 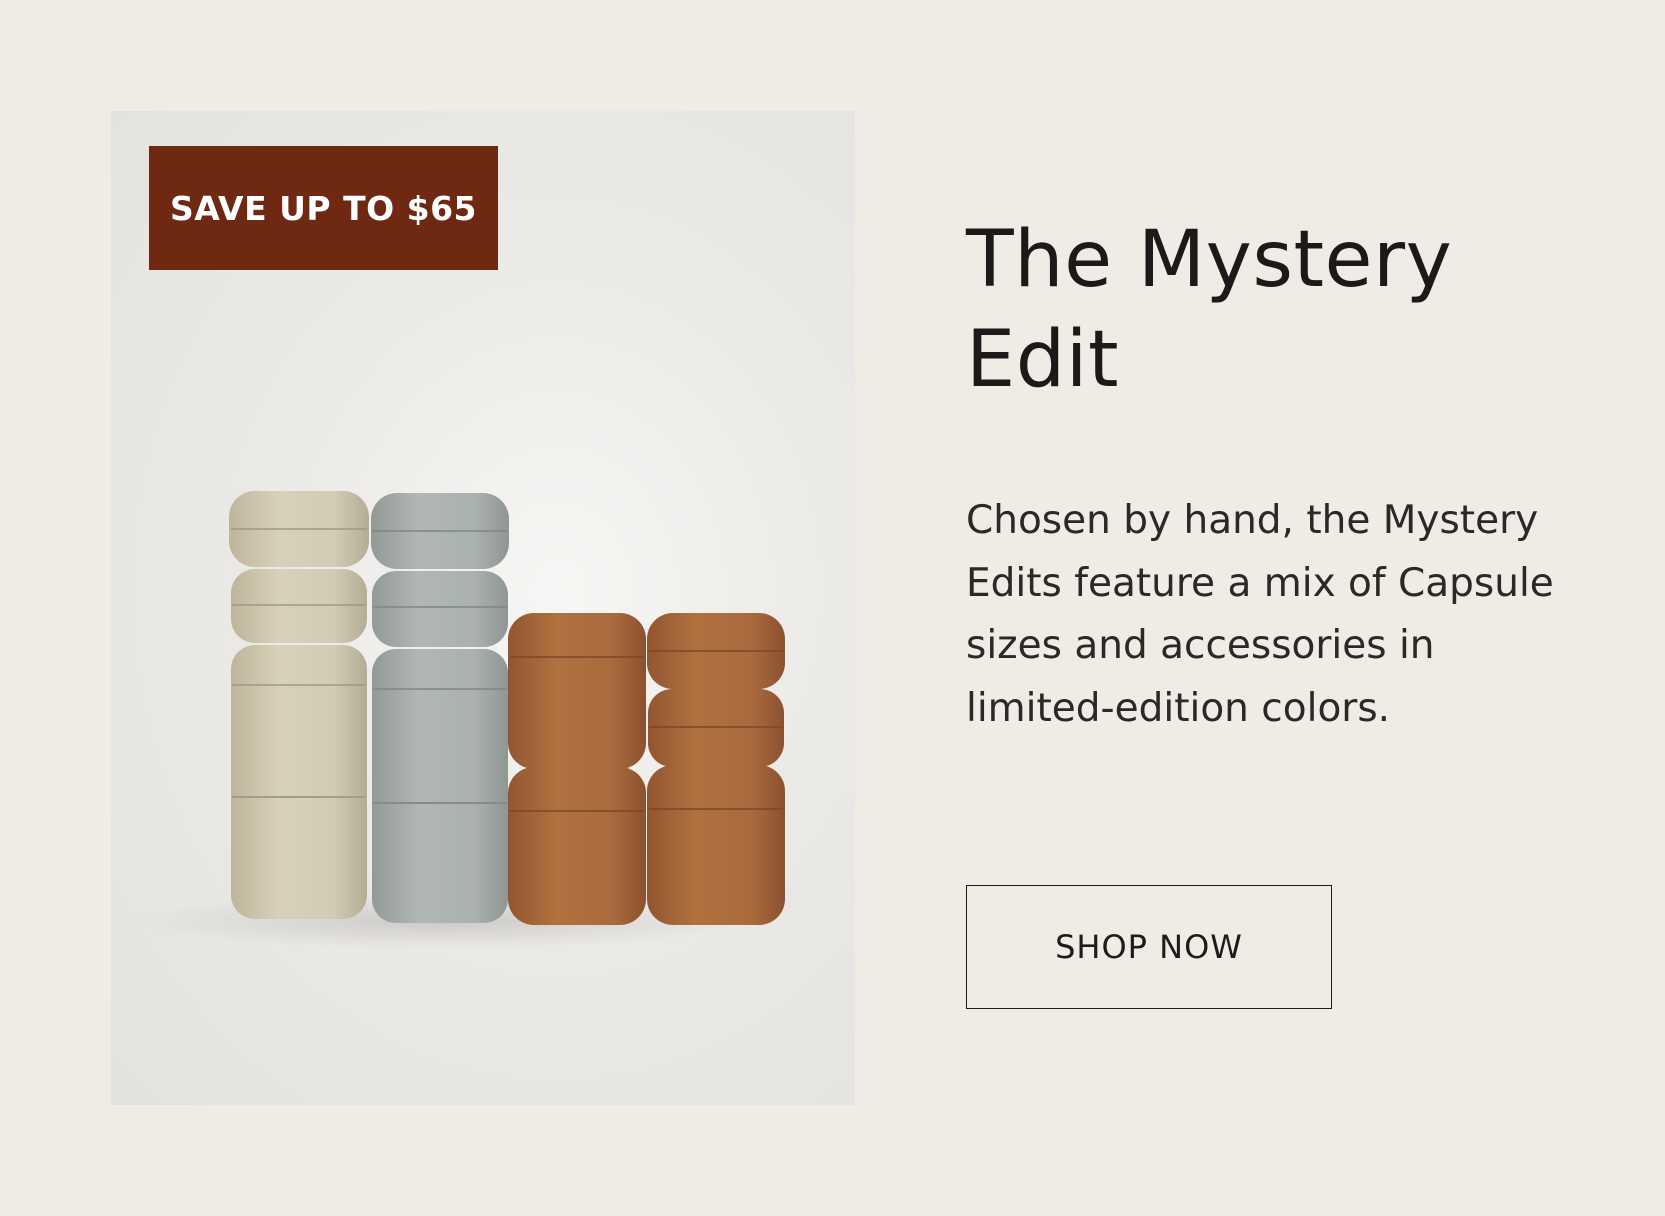 I want to click on capsule-stack-cream, so click(x=299, y=705).